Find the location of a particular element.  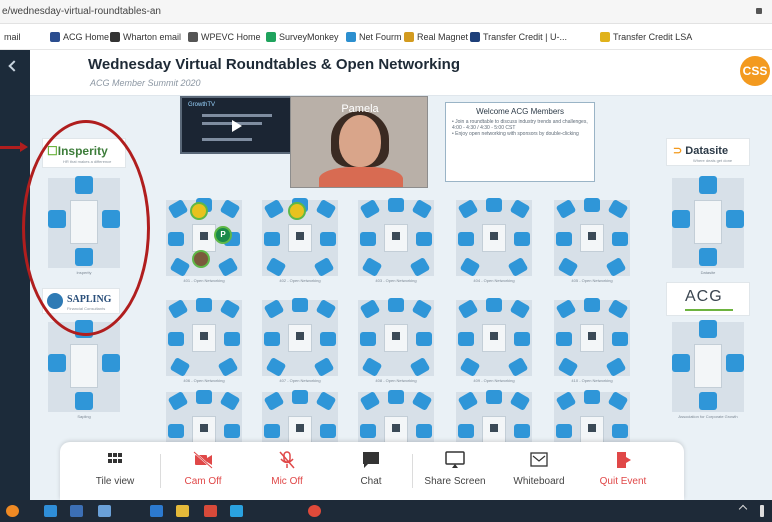

datasite-tagline: Where deals get done is located at coordinates (713, 160).